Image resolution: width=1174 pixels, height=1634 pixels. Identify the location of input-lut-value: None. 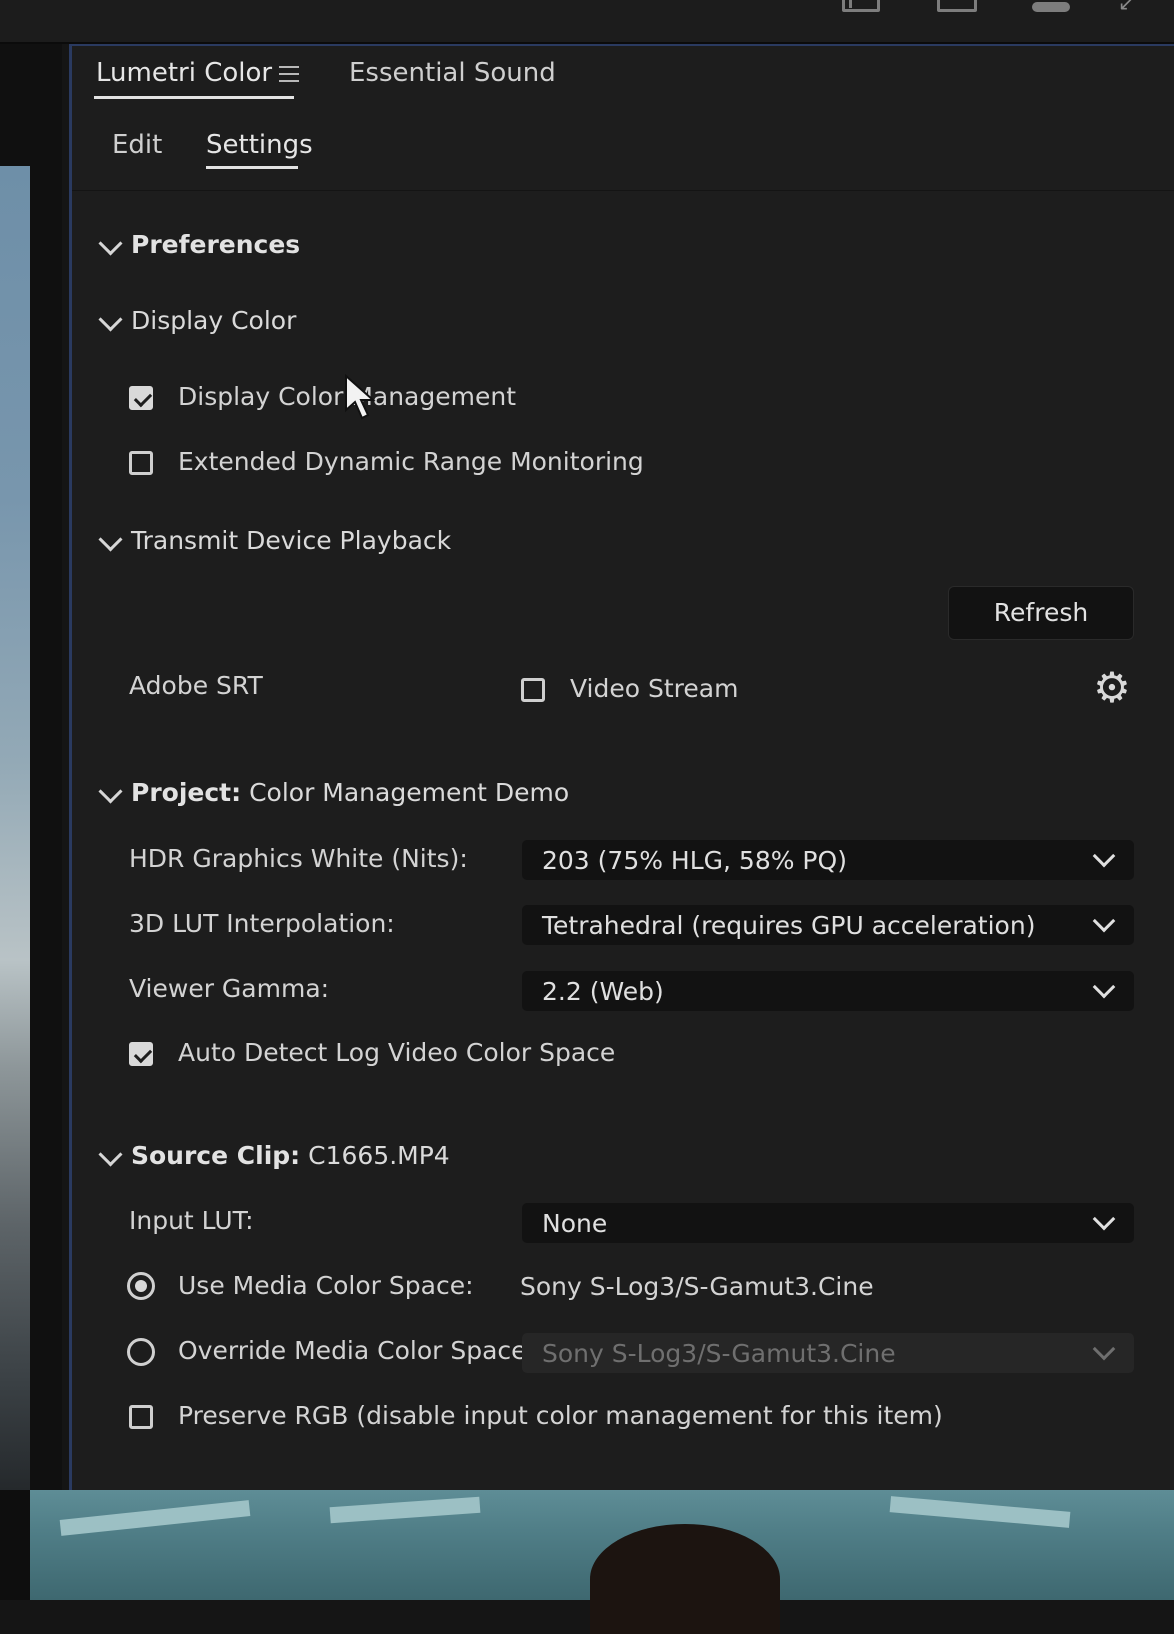
(575, 1223).